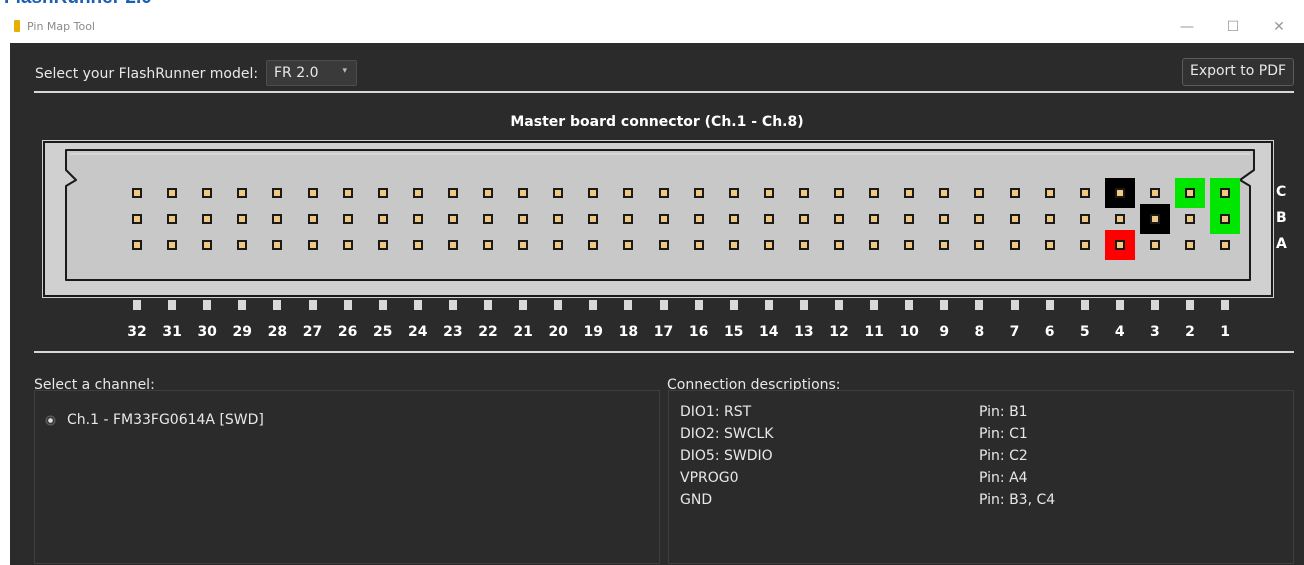  Describe the element at coordinates (1225, 245) in the screenshot. I see `pin-a1` at that location.